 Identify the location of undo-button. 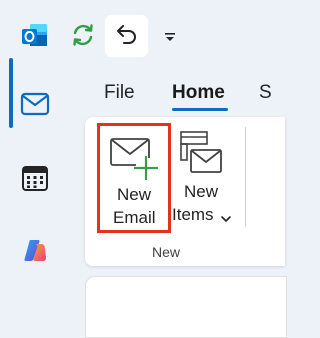
(126, 36).